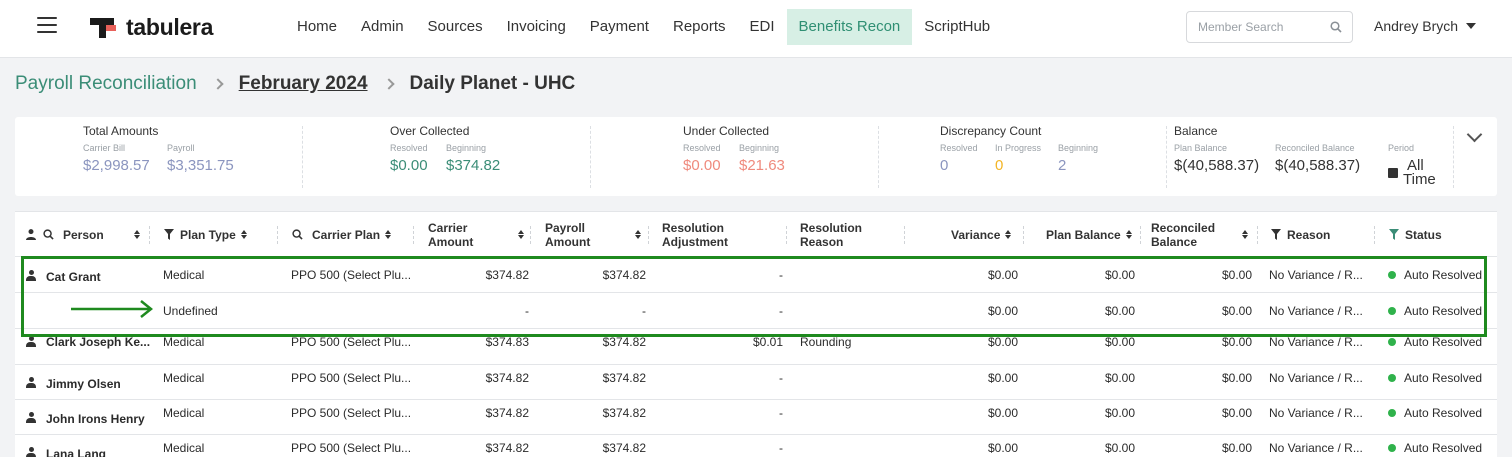 This screenshot has width=1512, height=457. Describe the element at coordinates (619, 27) in the screenshot. I see `nav-payment: Payment` at that location.